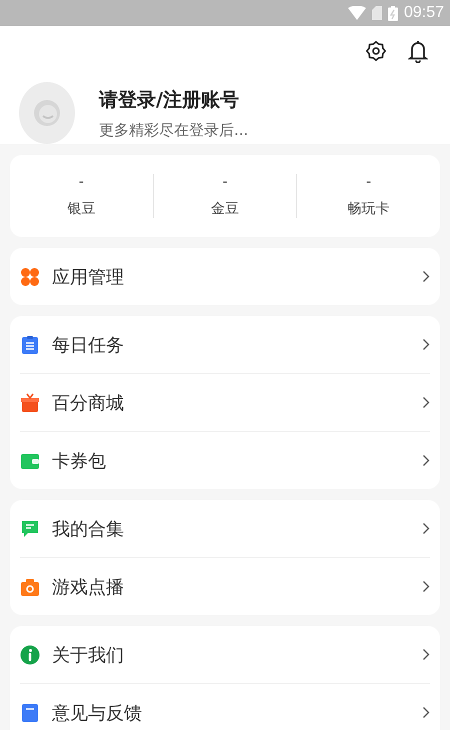 Image resolution: width=450 pixels, height=730 pixels. Describe the element at coordinates (237, 586) in the screenshot. I see `menu-item: 游戏点播` at that location.